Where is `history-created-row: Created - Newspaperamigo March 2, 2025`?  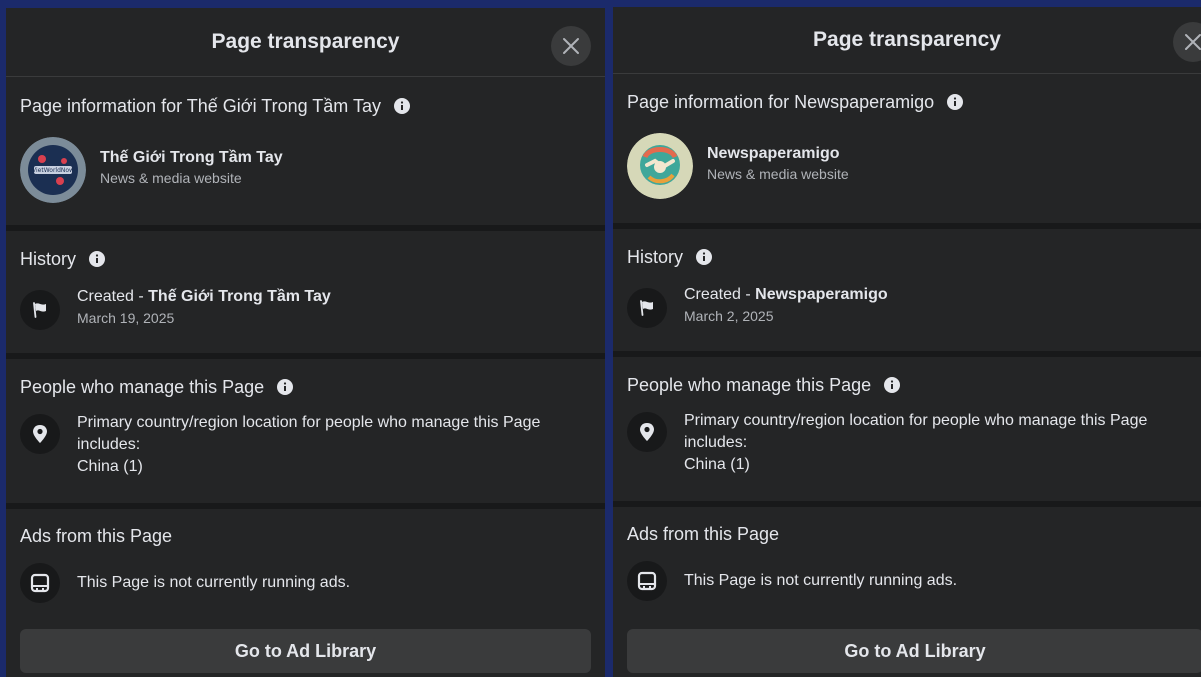 history-created-row: Created - Newspaperamigo March 2, 2025 is located at coordinates (907, 306).